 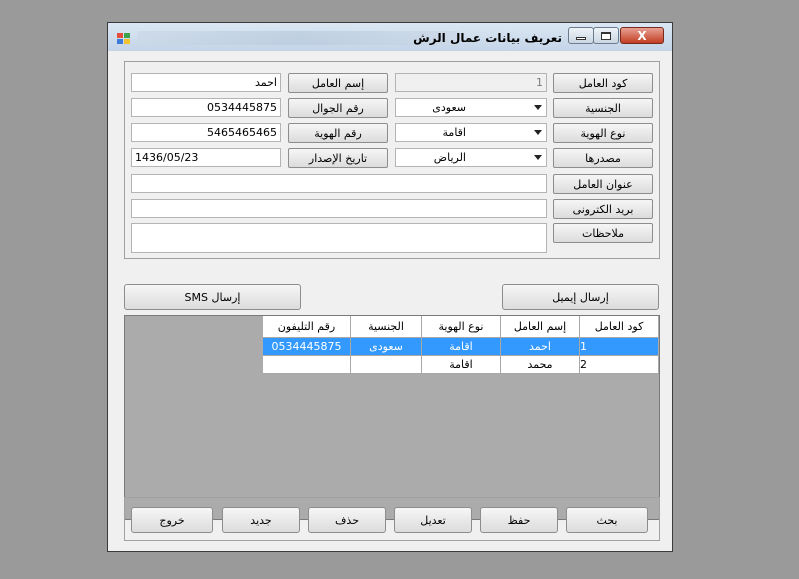 What do you see at coordinates (449, 157) in the screenshot?
I see `id-source-value: الرياض` at bounding box center [449, 157].